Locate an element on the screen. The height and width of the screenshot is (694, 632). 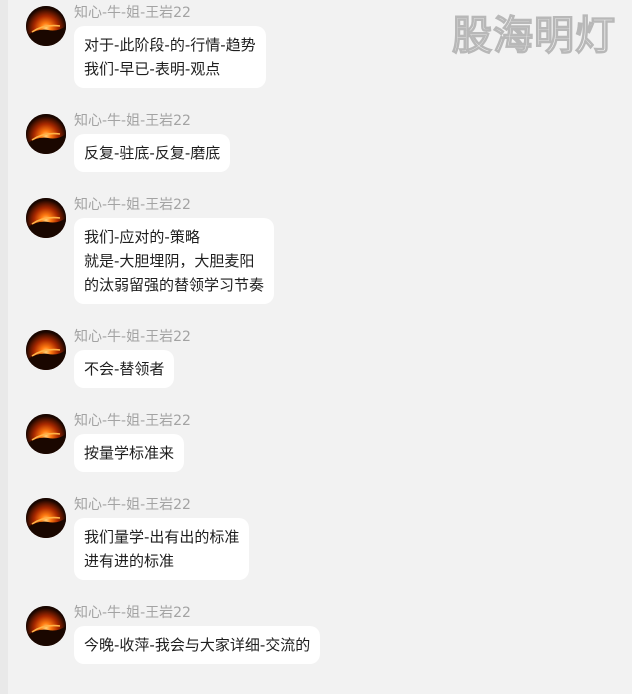
message-text-line: 对于-此阶段-的-行情-趋势 is located at coordinates (170, 45).